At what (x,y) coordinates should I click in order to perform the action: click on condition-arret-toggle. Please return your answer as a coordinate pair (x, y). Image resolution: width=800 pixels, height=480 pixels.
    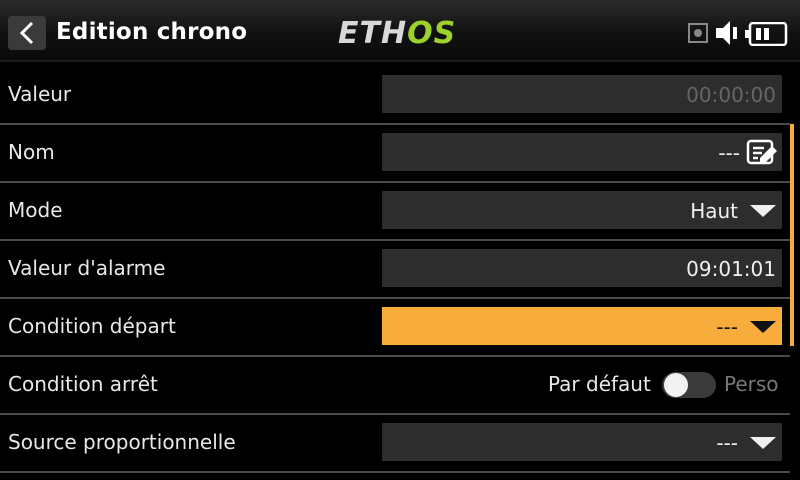
    Looking at the image, I should click on (689, 385).